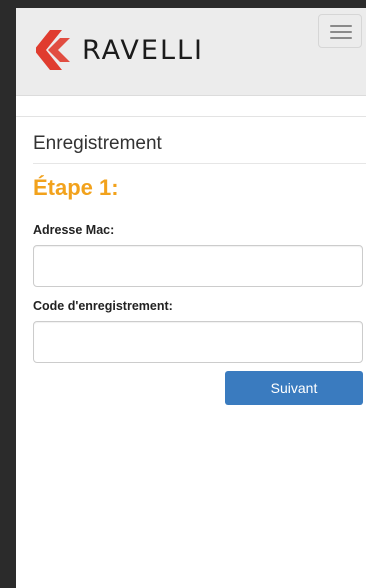  I want to click on mac-address-input, so click(198, 266).